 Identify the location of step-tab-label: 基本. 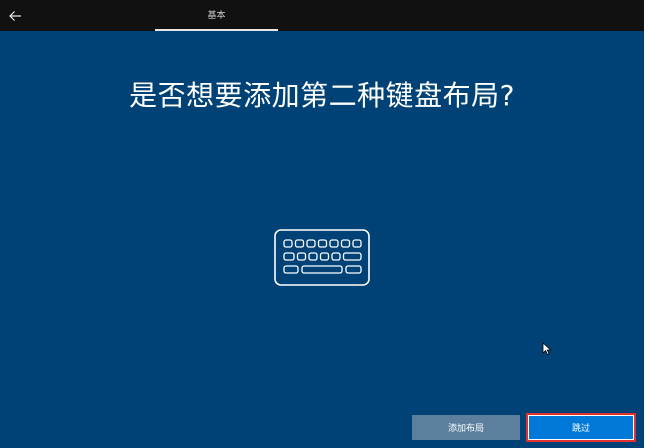
(216, 16).